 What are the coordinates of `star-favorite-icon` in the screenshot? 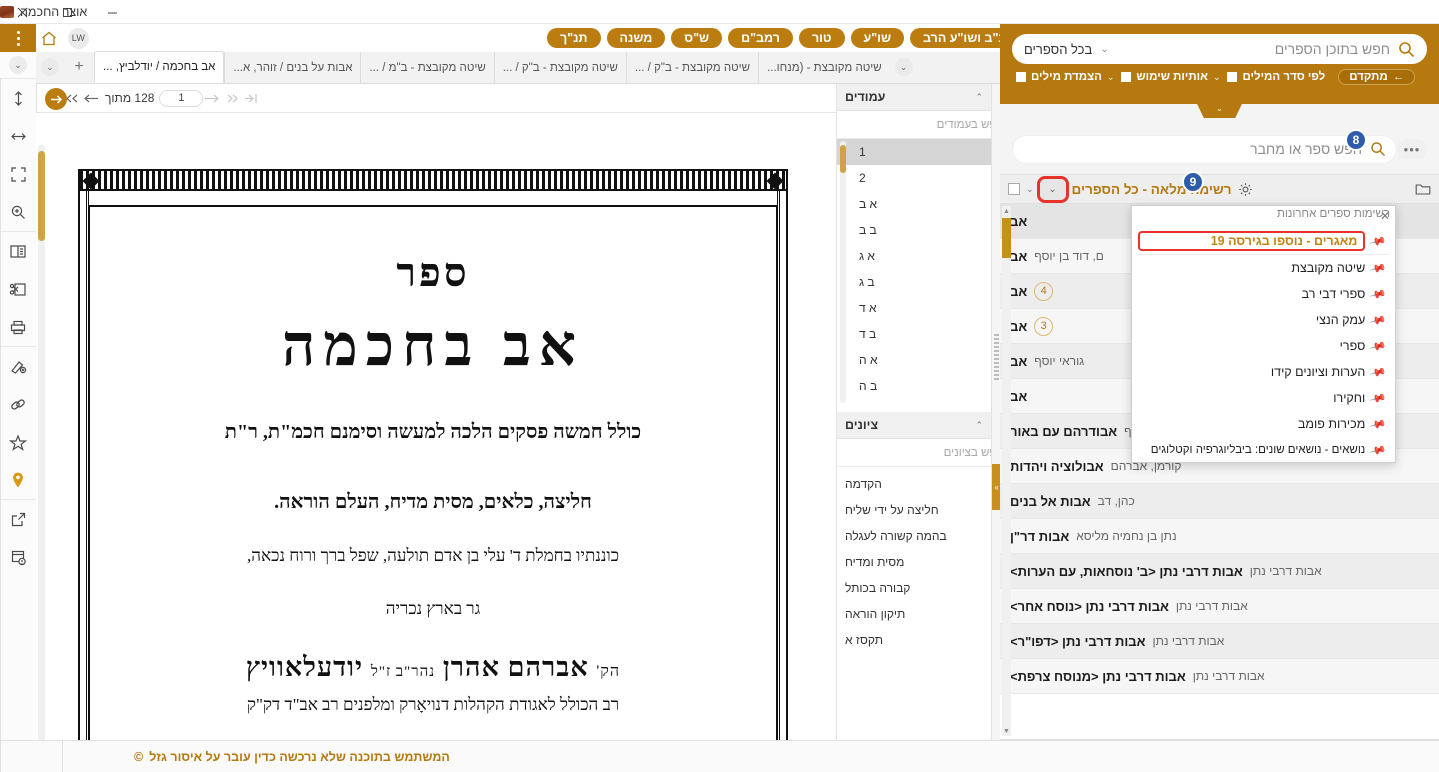 It's located at (18, 442).